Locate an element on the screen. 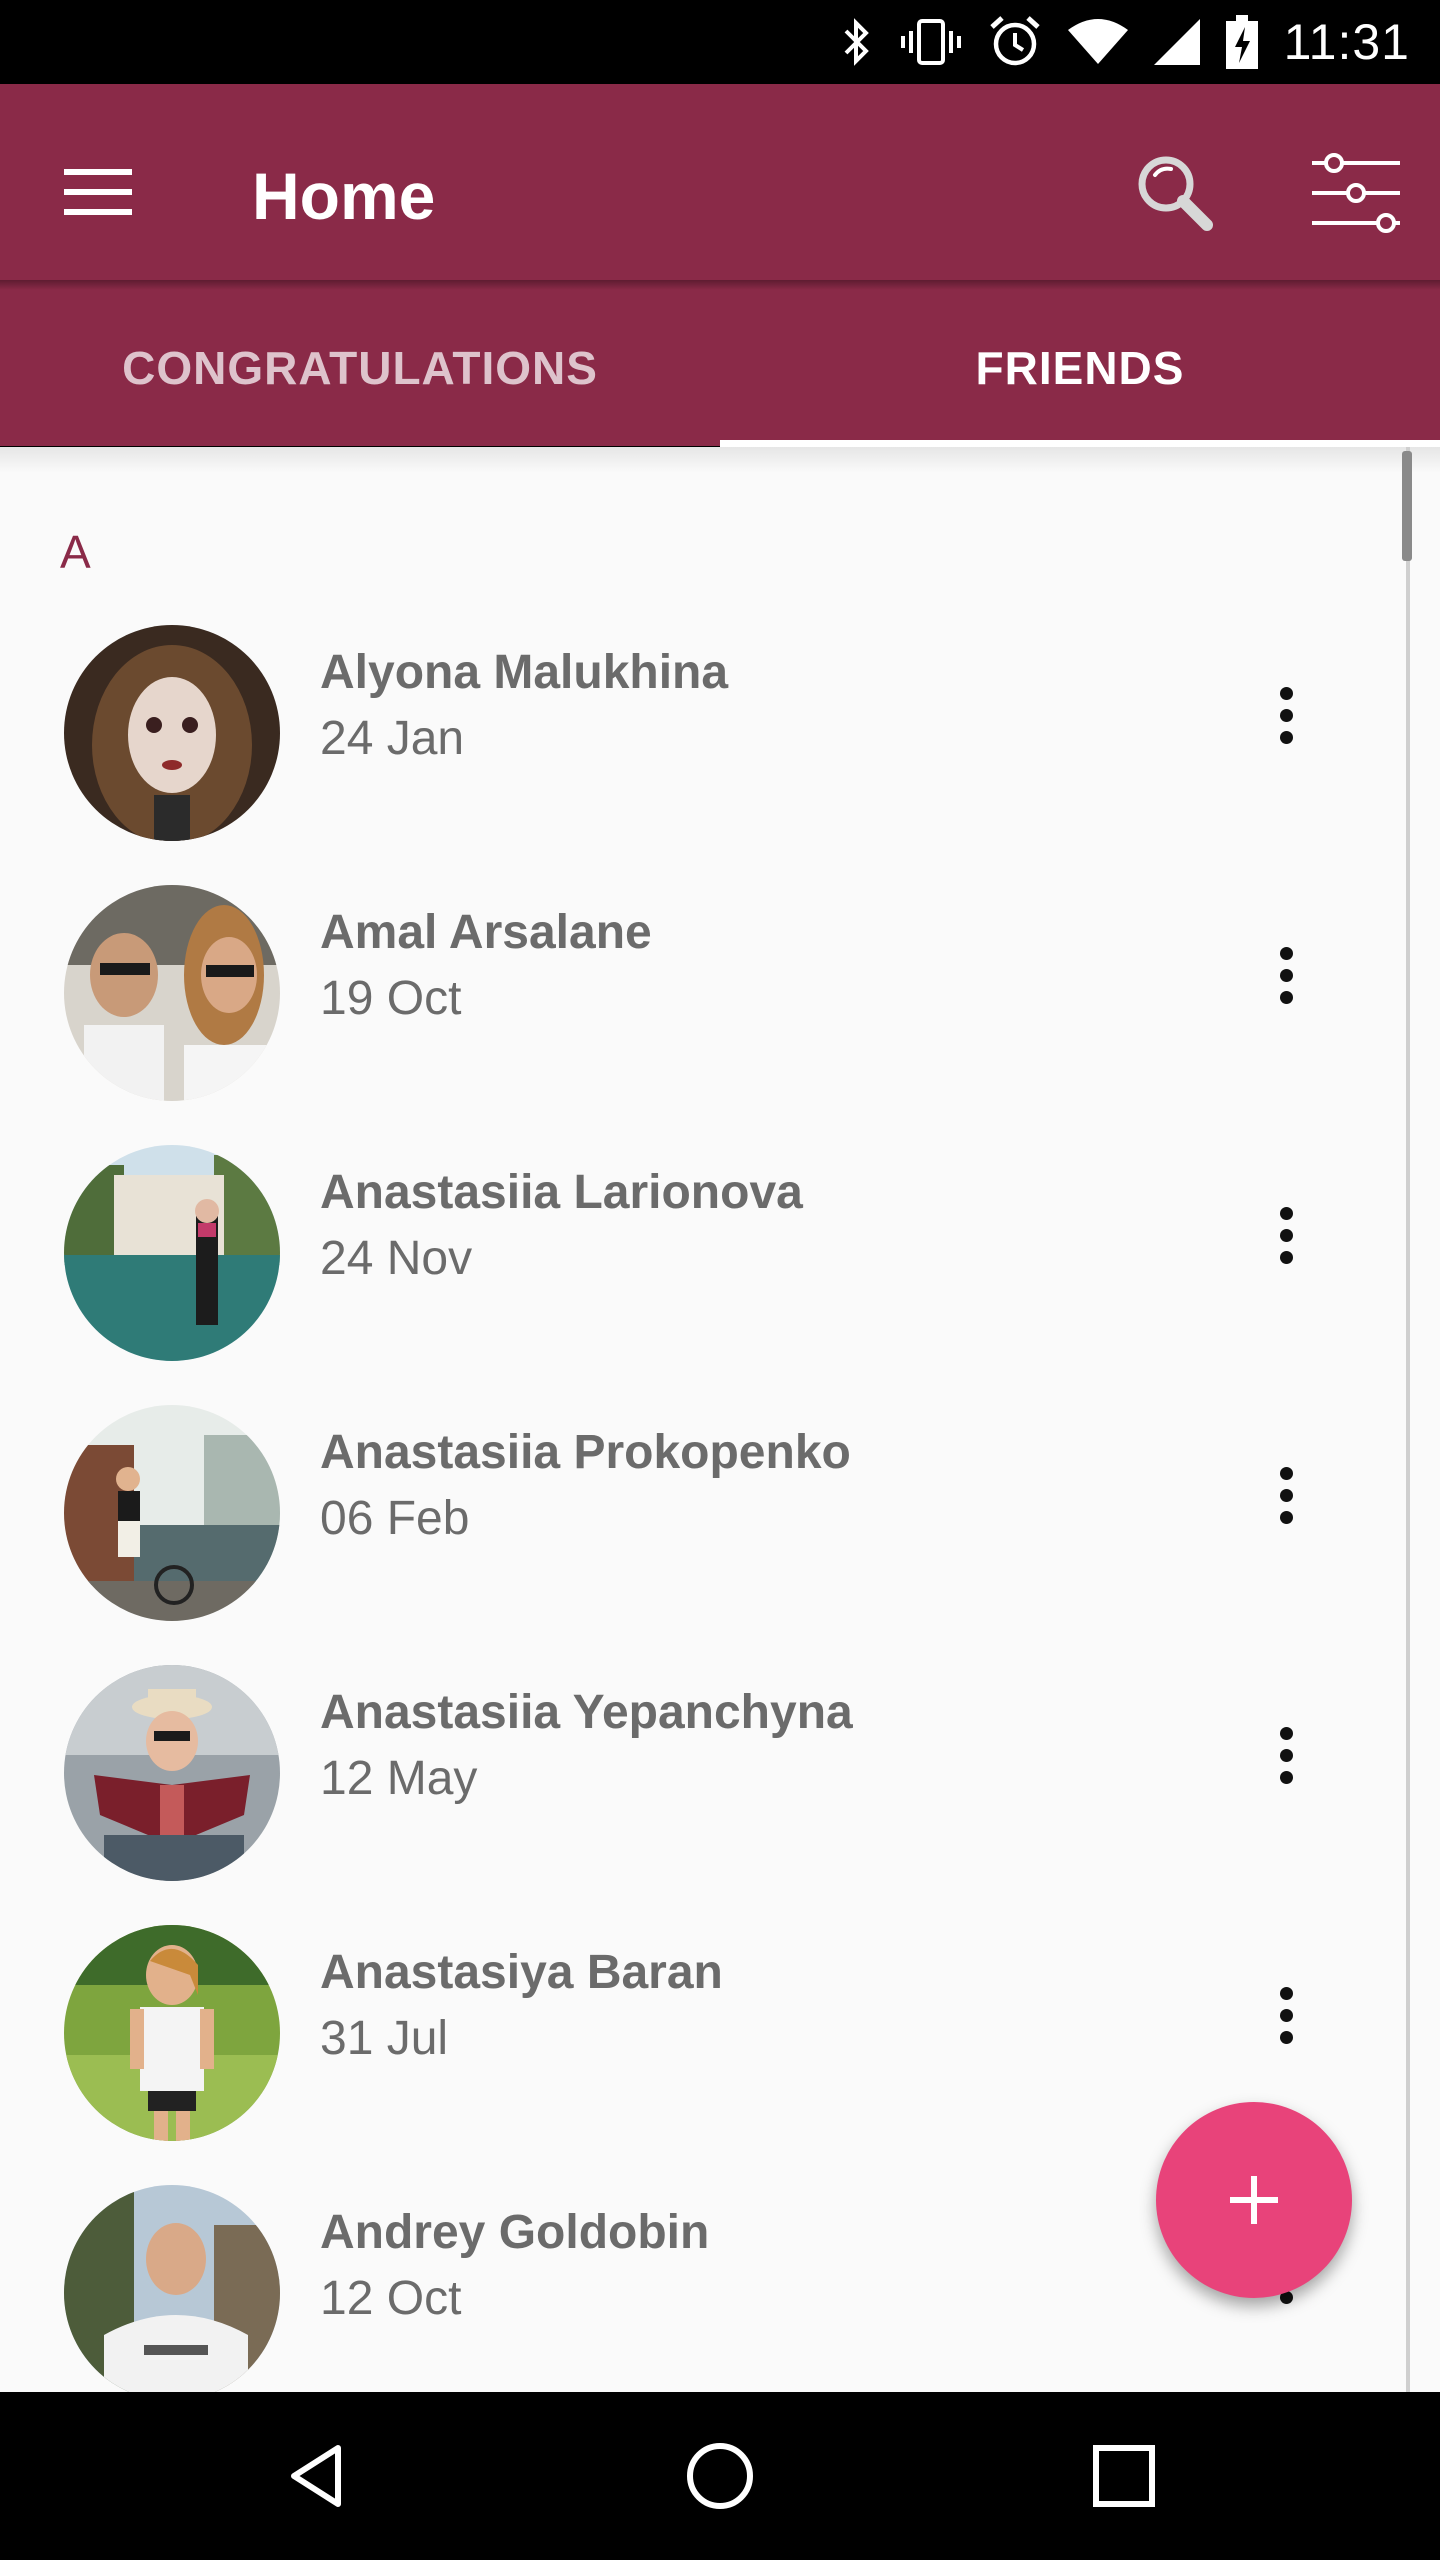  list-item: Anastasiia Yepanchyna 12 May is located at coordinates (700, 1795).